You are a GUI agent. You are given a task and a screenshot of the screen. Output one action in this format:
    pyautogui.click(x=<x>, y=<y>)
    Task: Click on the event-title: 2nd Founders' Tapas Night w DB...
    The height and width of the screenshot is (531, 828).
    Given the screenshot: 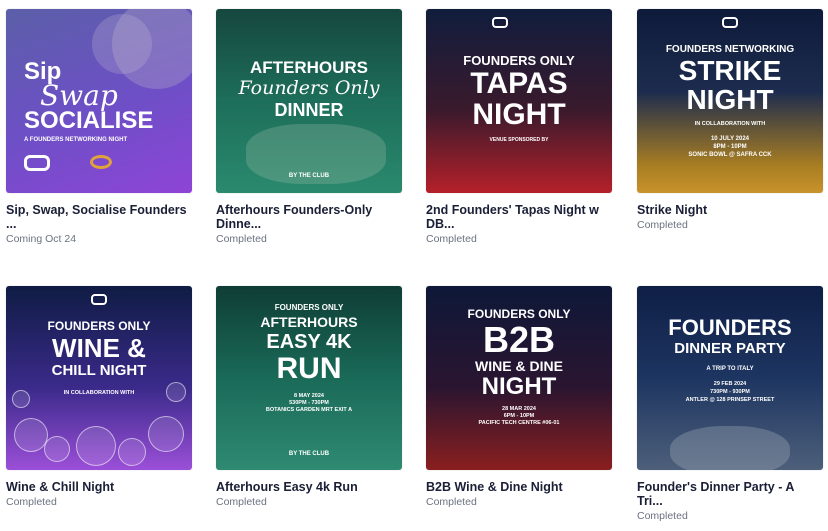 What is the action you would take?
    pyautogui.click(x=519, y=217)
    